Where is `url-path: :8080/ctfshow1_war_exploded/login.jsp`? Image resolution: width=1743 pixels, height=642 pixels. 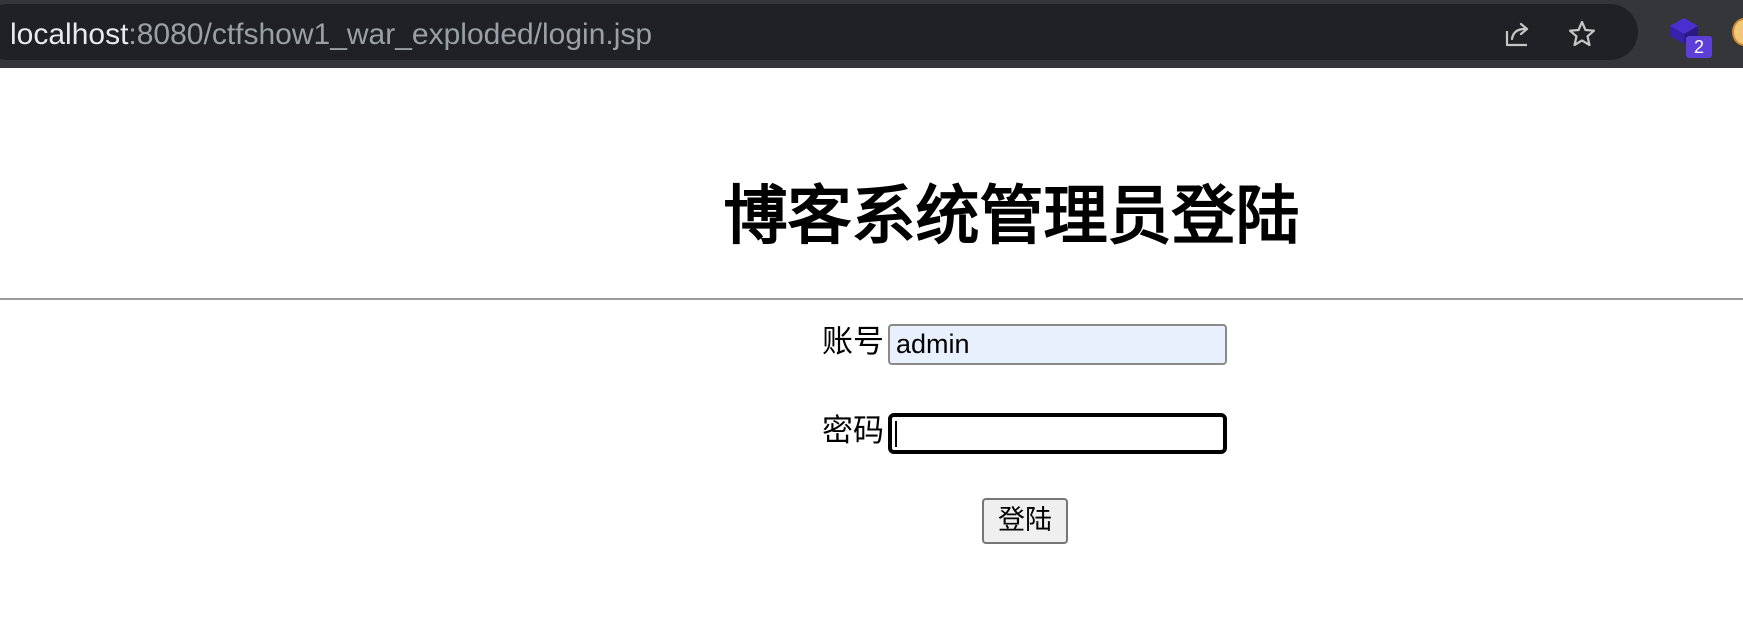
url-path: :8080/ctfshow1_war_exploded/login.jsp is located at coordinates (390, 34).